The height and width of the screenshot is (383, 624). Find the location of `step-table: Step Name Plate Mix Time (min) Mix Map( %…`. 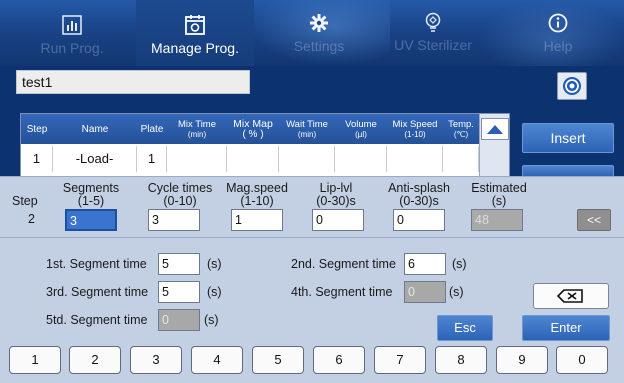

step-table: Step Name Plate Mix Time (min) Mix Map( %… is located at coordinates (265, 146).